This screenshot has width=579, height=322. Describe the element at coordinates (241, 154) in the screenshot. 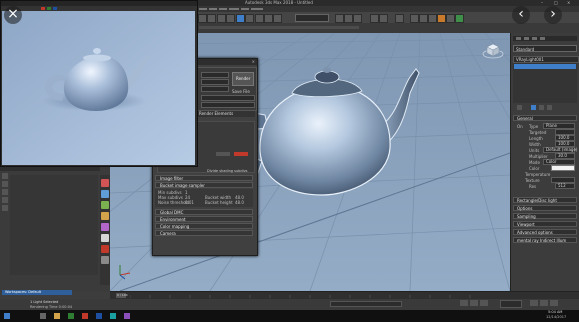

I see `sampler-type-red` at that location.